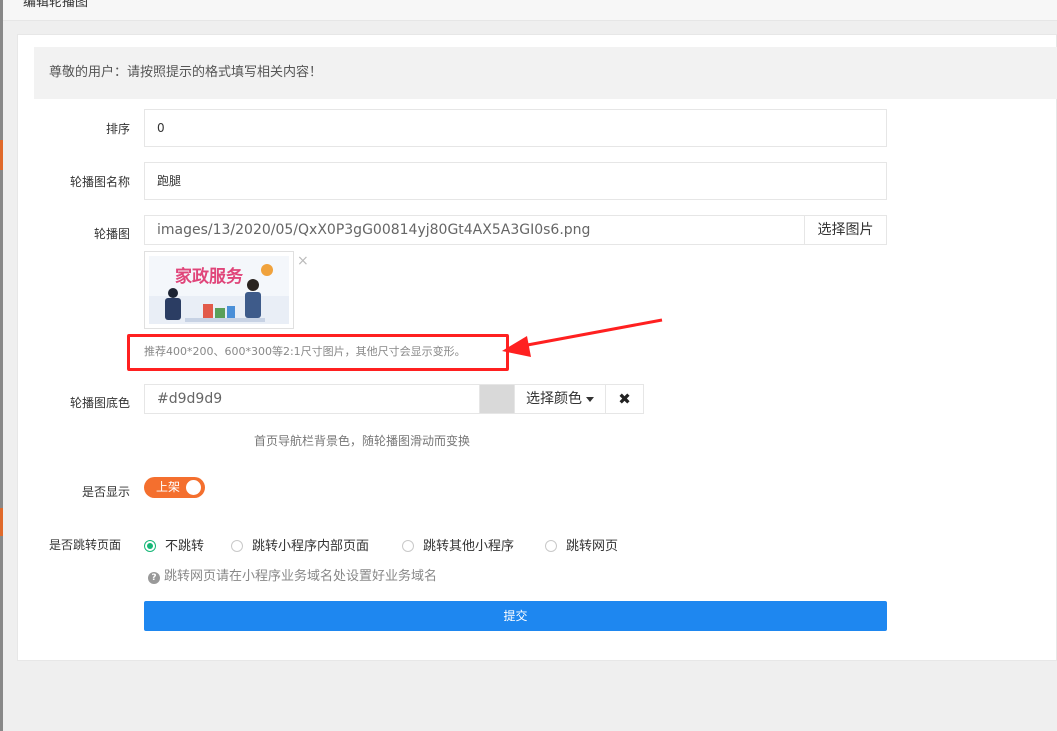 The width and height of the screenshot is (1057, 731). I want to click on thumbnail-picture: 家政服务, so click(219, 290).